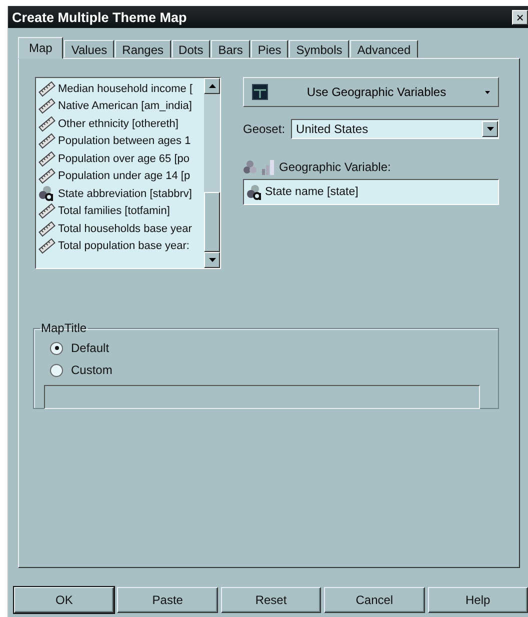 This screenshot has height=617, width=528. What do you see at coordinates (125, 106) in the screenshot?
I see `list-item: Native American [am_india]` at bounding box center [125, 106].